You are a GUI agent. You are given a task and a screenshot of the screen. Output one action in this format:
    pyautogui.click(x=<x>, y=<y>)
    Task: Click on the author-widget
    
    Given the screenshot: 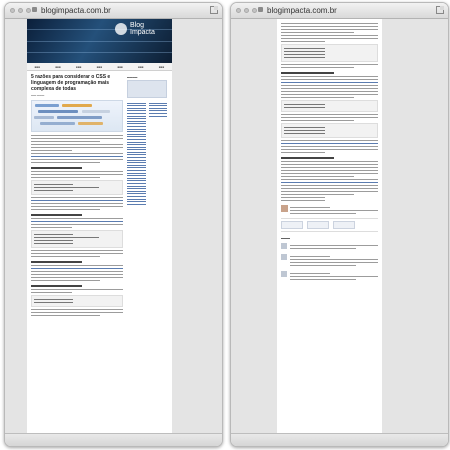 What is the action you would take?
    pyautogui.click(x=147, y=89)
    